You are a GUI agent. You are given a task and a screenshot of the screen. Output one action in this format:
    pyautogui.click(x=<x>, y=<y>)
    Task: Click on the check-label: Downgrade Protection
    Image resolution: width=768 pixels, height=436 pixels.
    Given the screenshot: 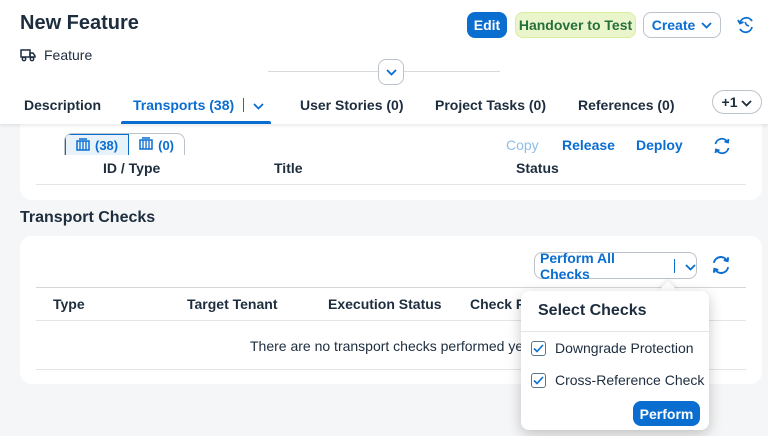 What is the action you would take?
    pyautogui.click(x=624, y=348)
    